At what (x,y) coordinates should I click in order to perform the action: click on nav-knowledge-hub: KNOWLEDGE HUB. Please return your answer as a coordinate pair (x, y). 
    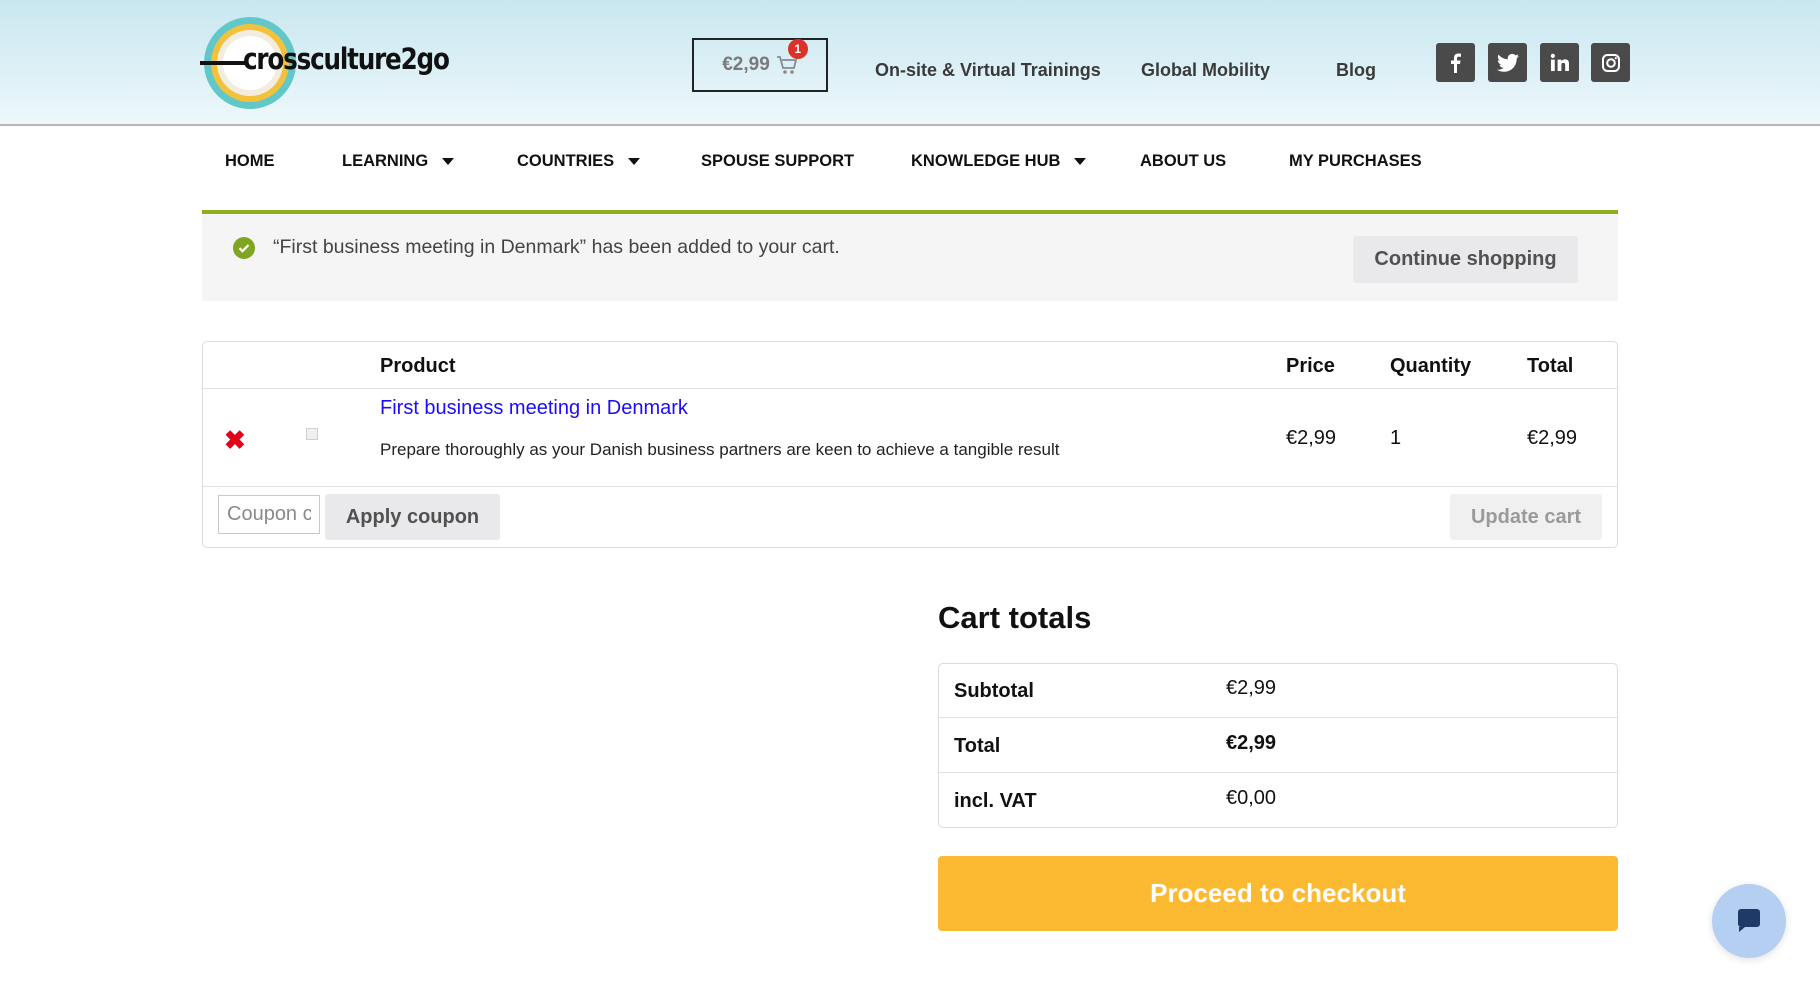
    Looking at the image, I should click on (999, 161).